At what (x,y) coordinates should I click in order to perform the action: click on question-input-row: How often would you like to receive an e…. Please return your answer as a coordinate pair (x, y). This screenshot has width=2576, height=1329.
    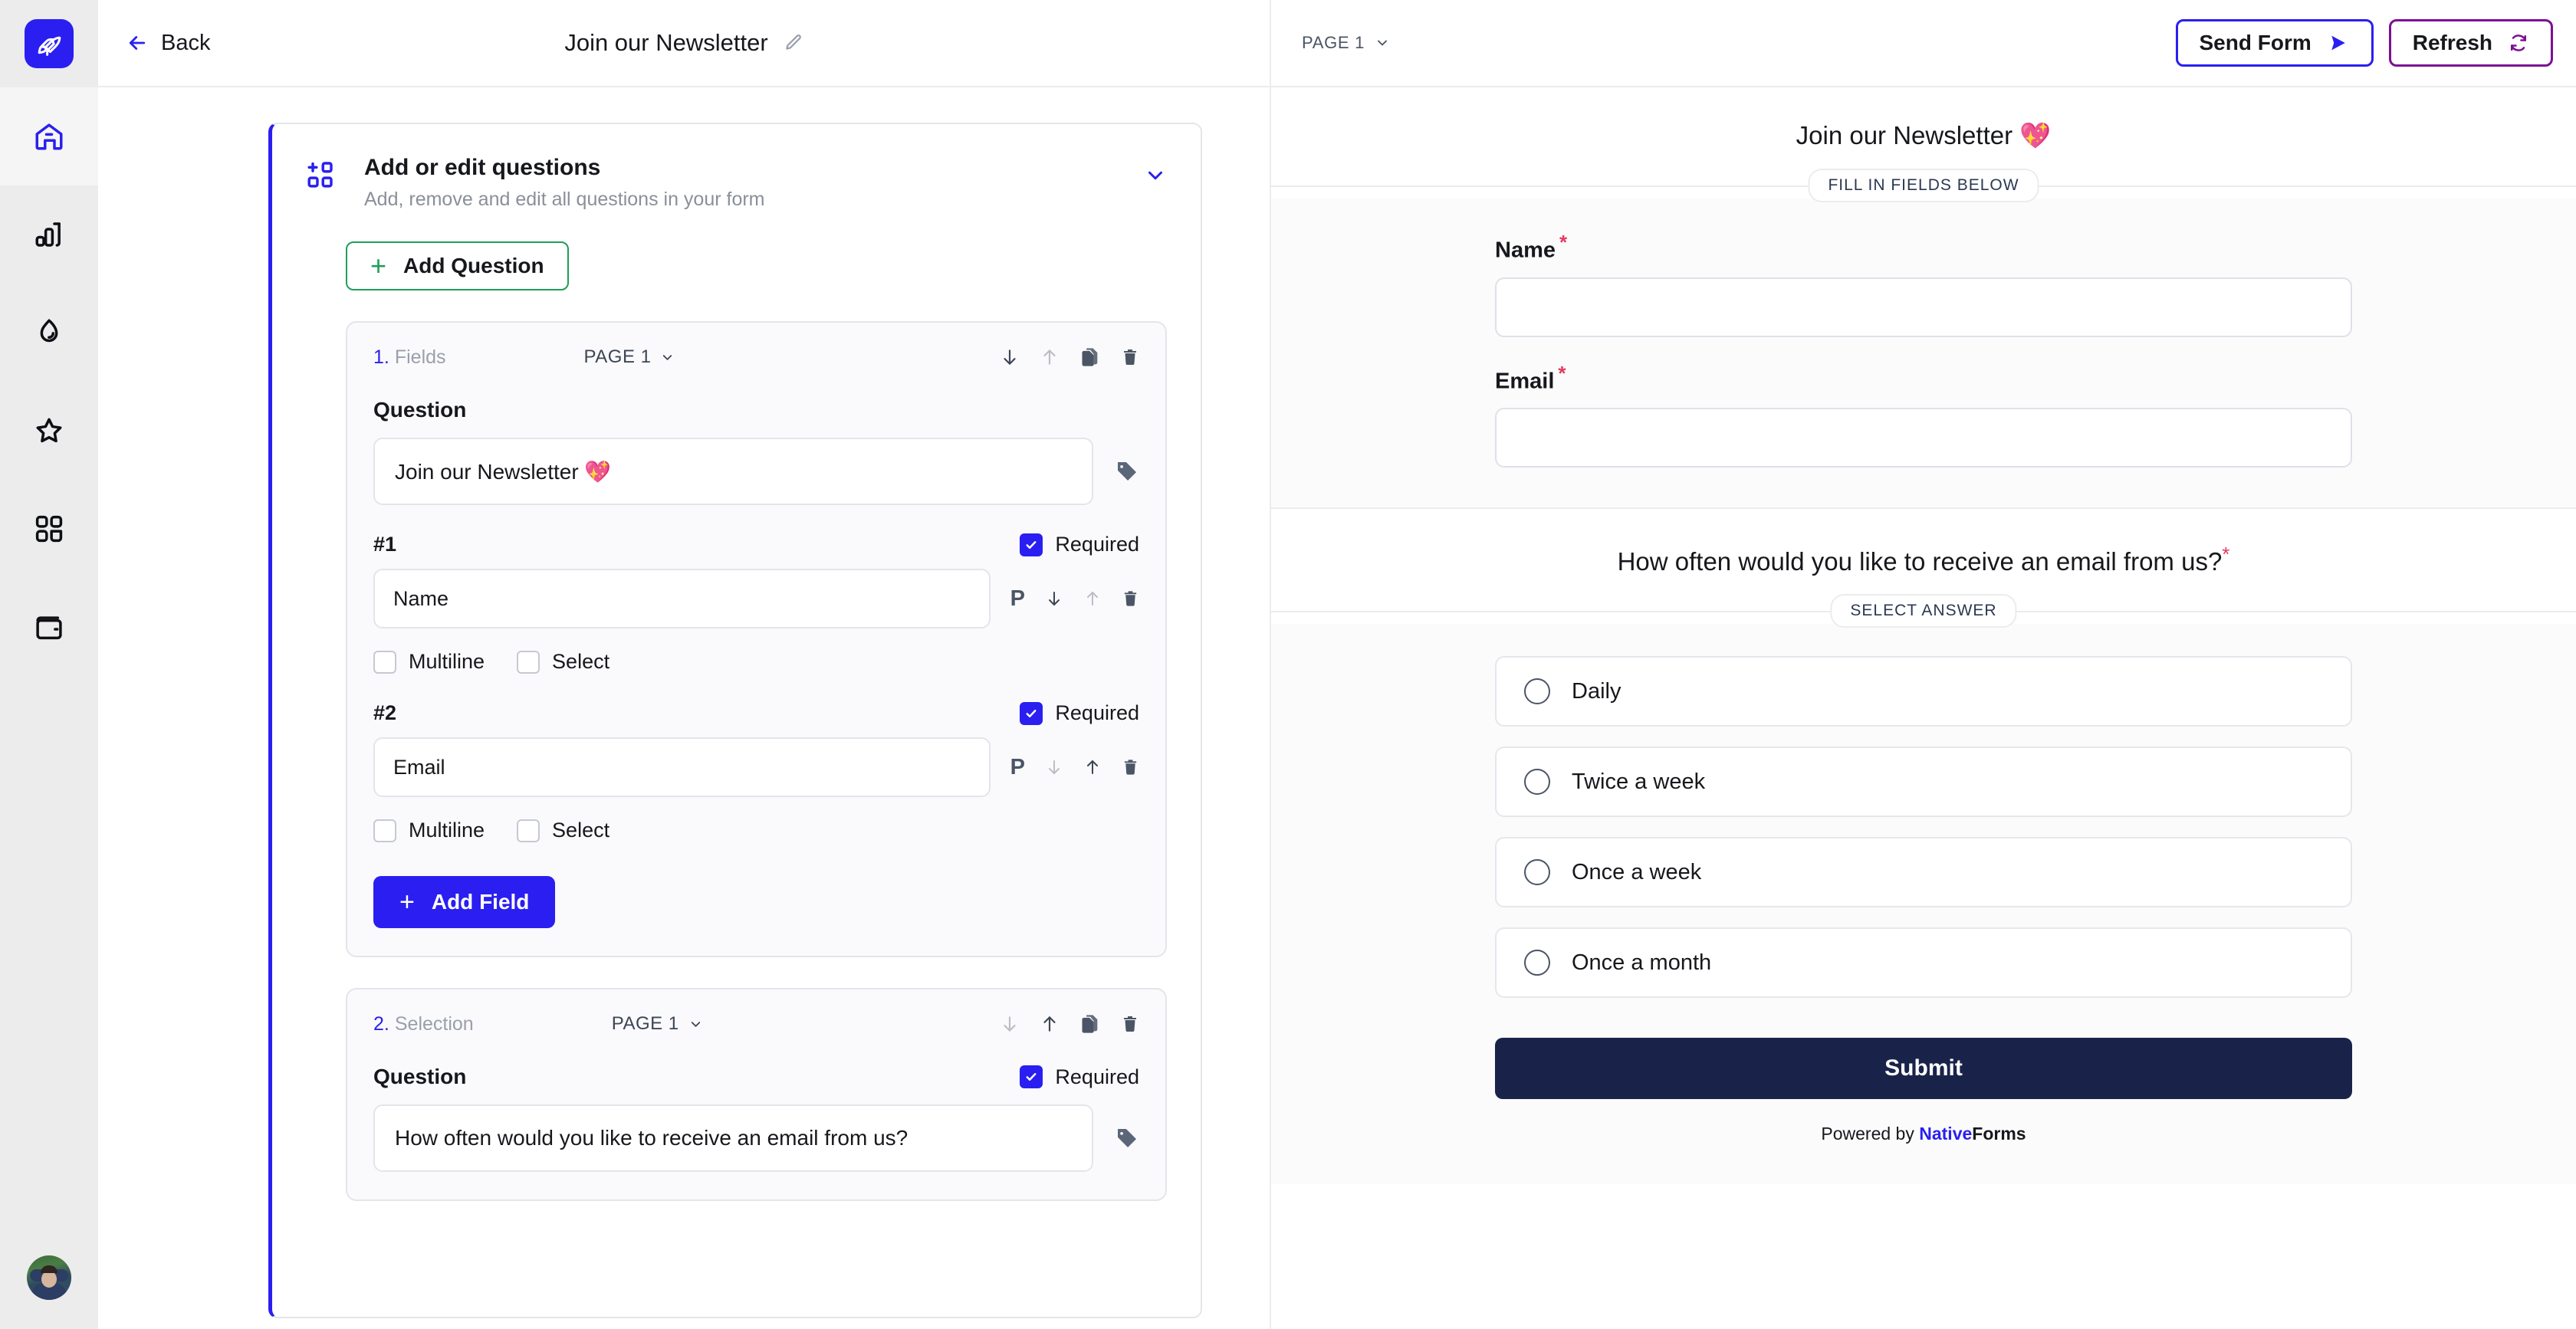
    Looking at the image, I should click on (756, 1138).